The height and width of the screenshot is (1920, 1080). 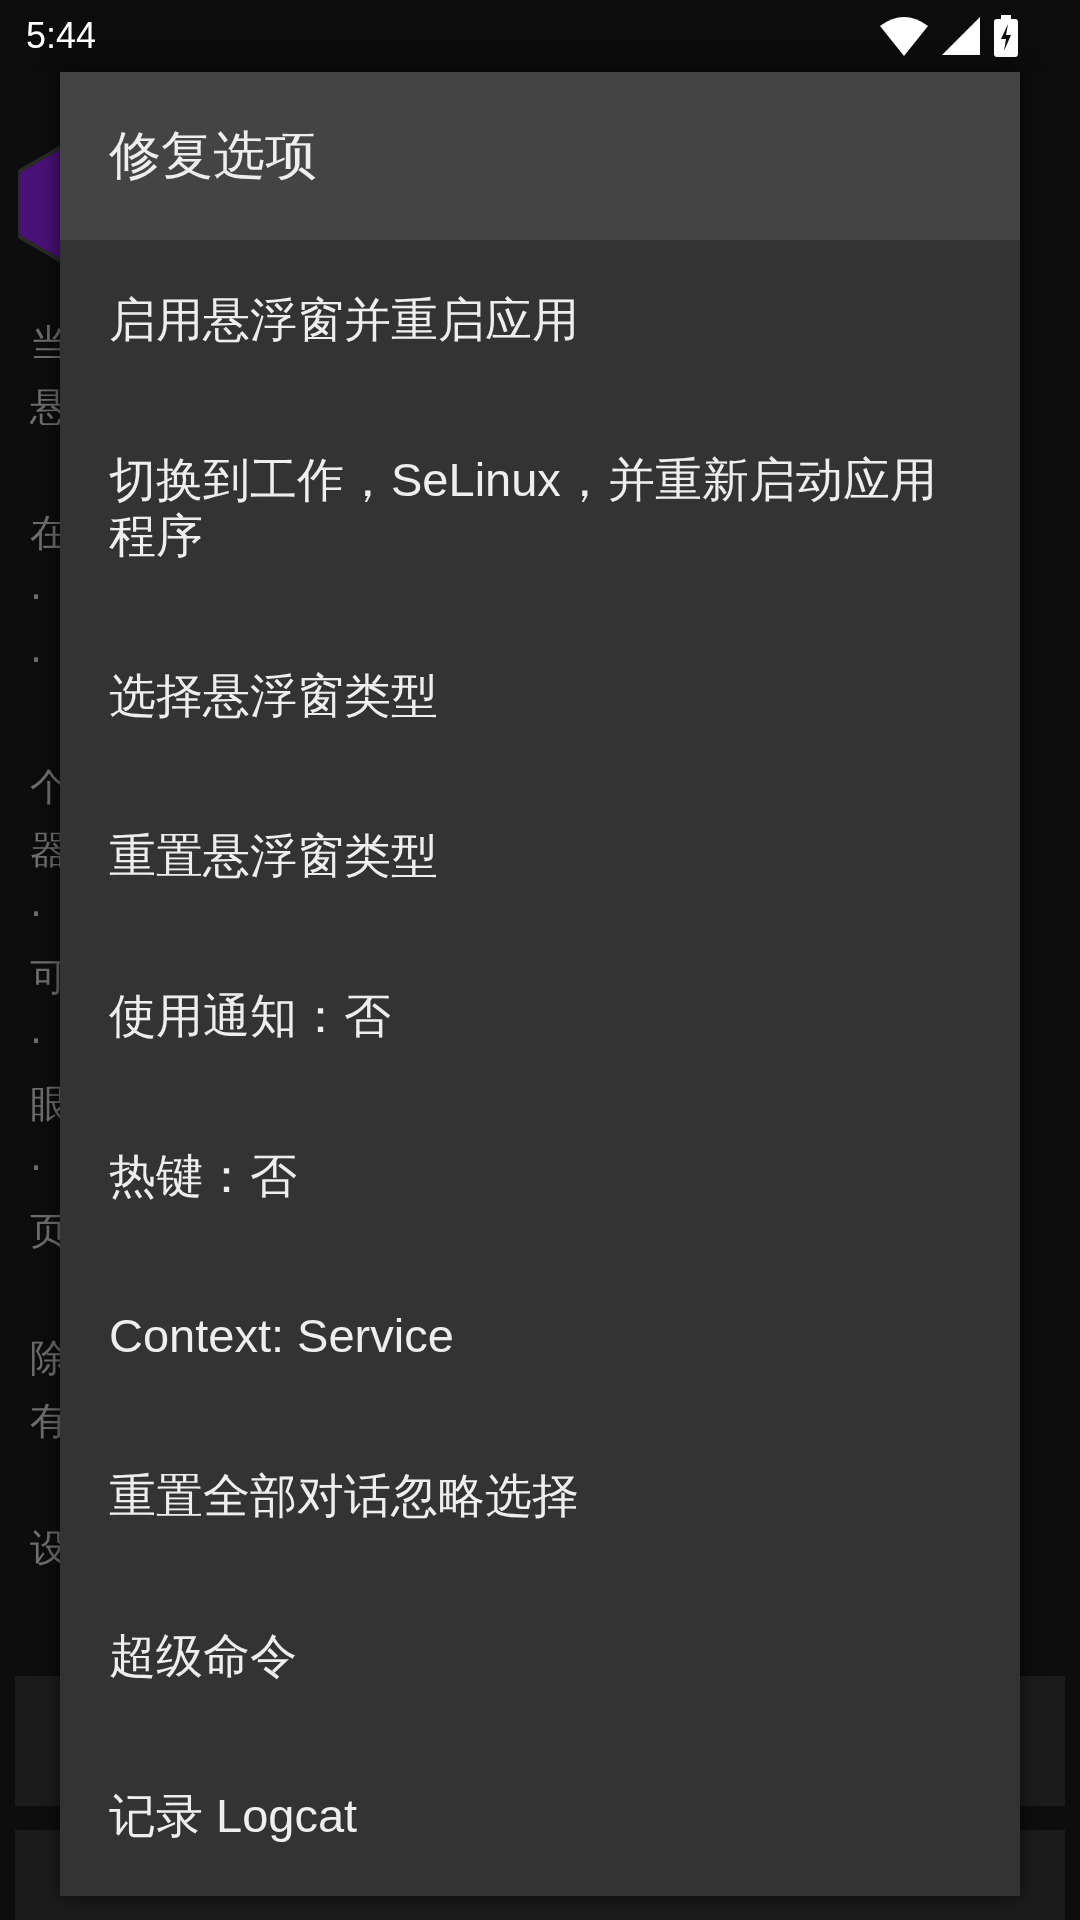 I want to click on status-time: 5:44, so click(x=62, y=36).